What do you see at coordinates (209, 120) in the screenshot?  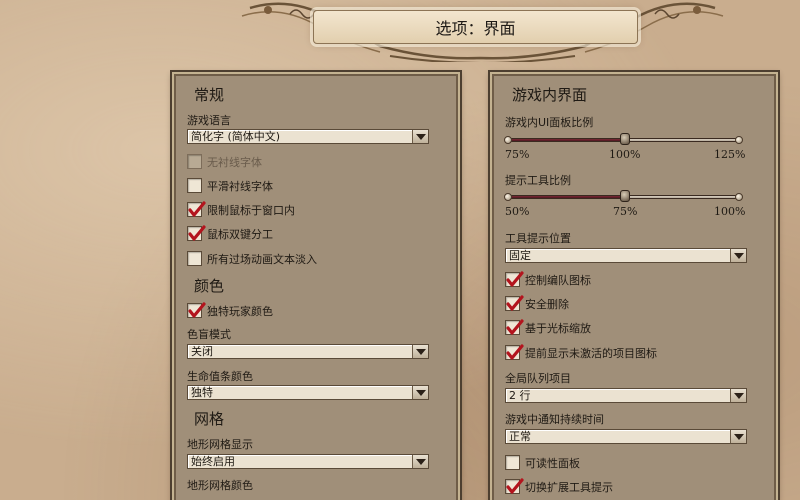 I see `language-label: 游戏语言` at bounding box center [209, 120].